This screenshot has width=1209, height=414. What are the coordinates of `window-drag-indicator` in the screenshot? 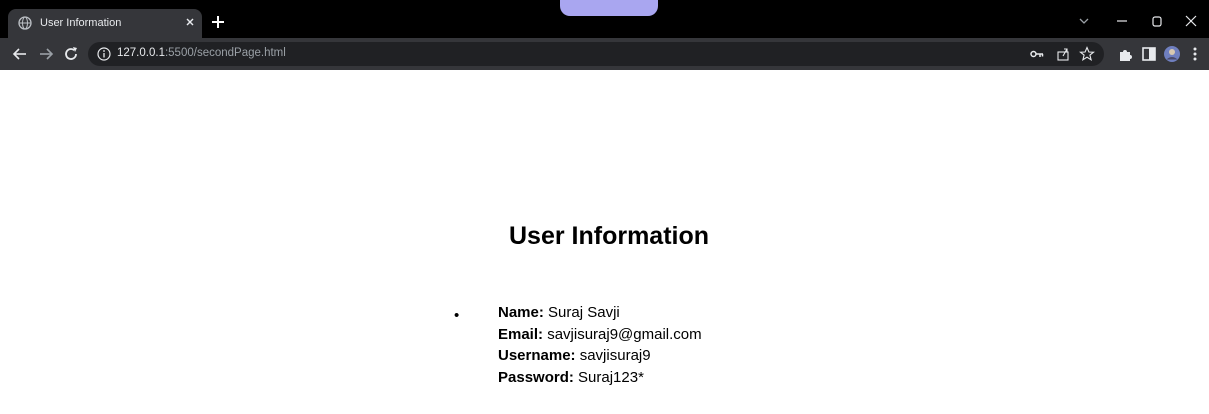 It's located at (609, 8).